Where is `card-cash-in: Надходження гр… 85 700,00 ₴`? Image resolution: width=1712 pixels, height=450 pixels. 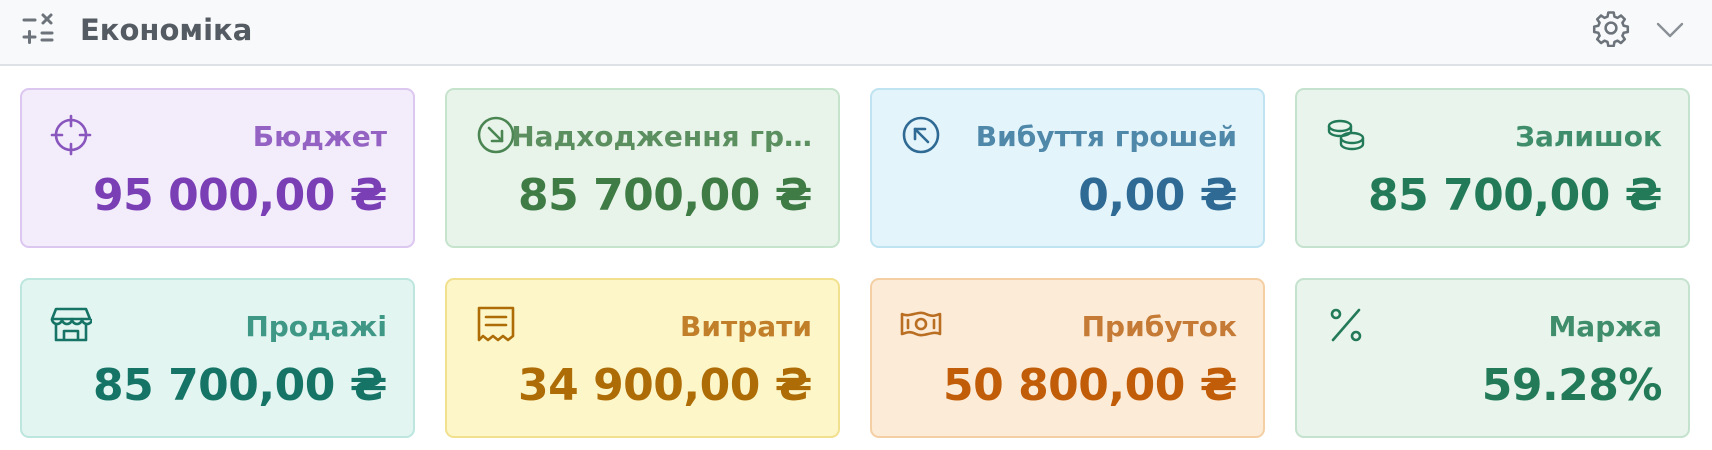 card-cash-in: Надходження гр… 85 700,00 ₴ is located at coordinates (642, 168).